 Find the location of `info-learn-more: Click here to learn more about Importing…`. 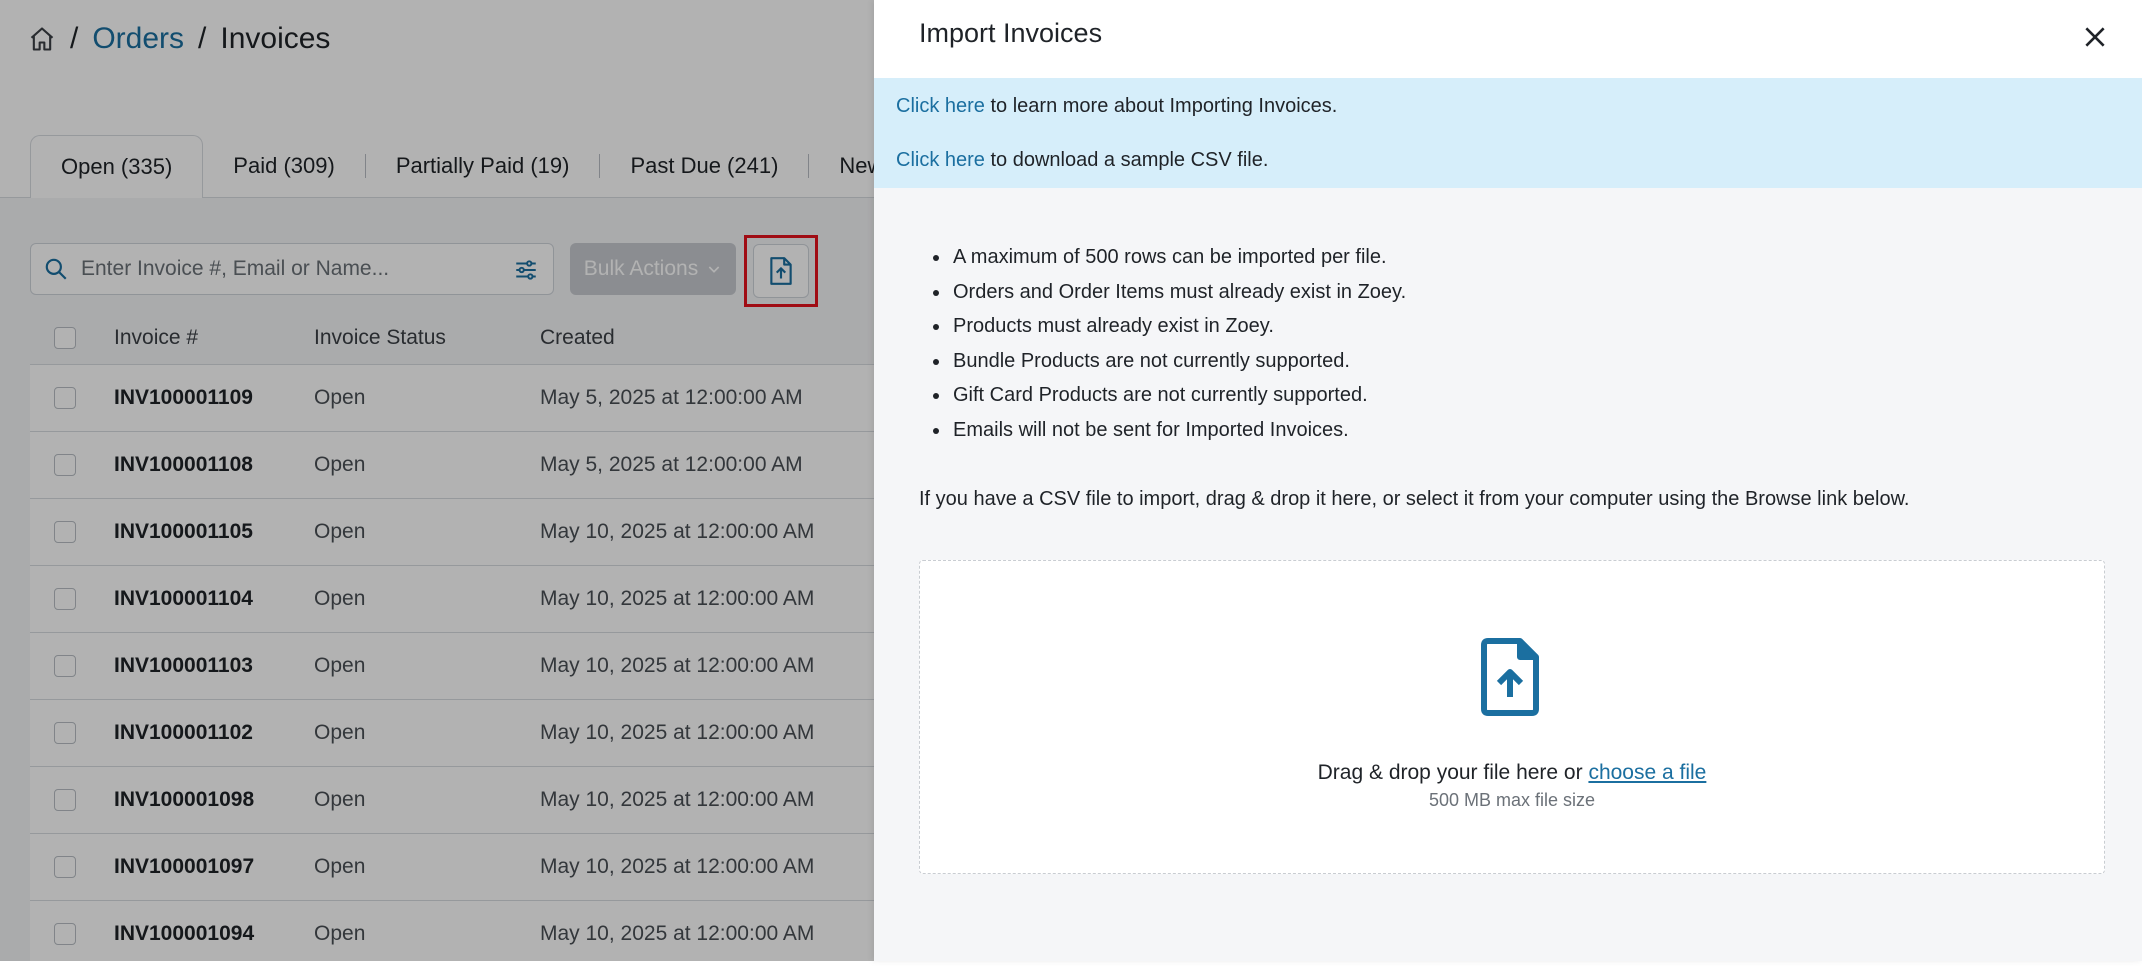

info-learn-more: Click here to learn more about Importing… is located at coordinates (1116, 106).